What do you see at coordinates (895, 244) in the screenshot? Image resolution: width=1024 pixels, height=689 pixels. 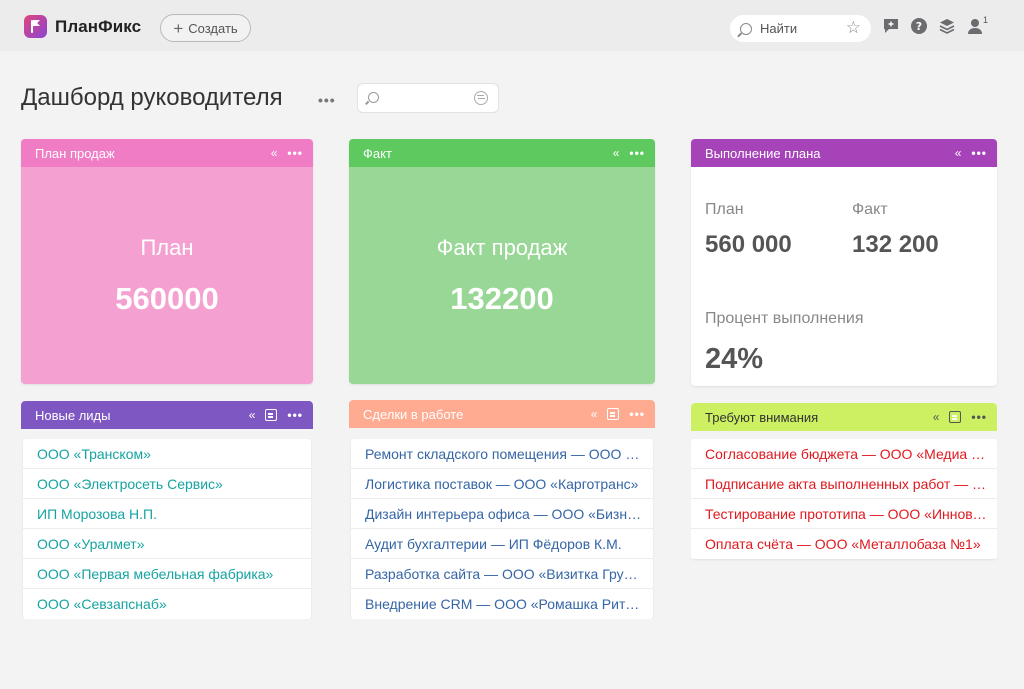 I see `fact-value: 132 200` at bounding box center [895, 244].